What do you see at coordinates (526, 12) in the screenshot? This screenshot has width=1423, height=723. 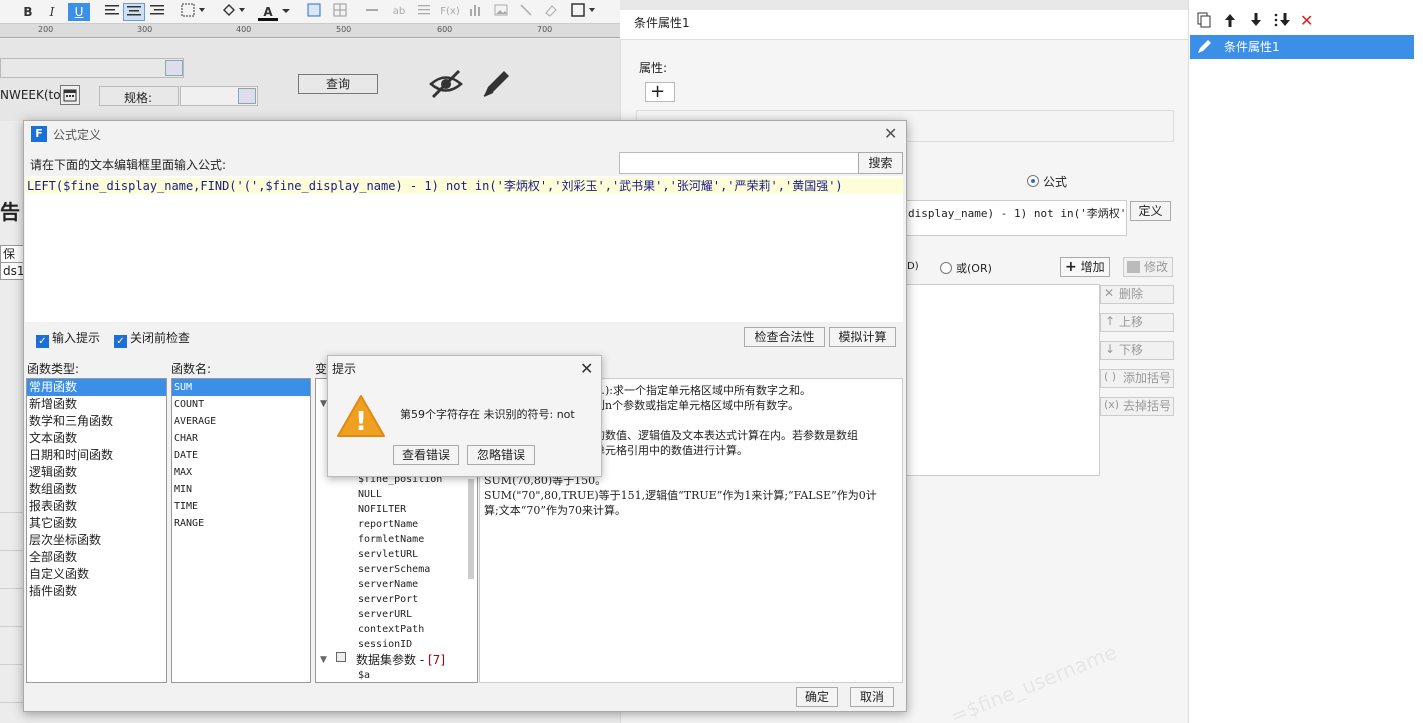 I see `slash-icon` at bounding box center [526, 12].